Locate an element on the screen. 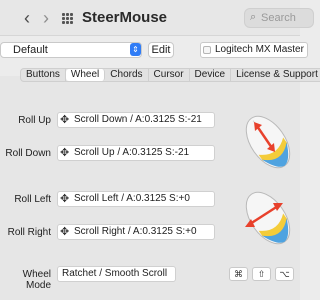 Image resolution: width=320 pixels, height=300 pixels. option-key-button: ⌥ is located at coordinates (284, 274).